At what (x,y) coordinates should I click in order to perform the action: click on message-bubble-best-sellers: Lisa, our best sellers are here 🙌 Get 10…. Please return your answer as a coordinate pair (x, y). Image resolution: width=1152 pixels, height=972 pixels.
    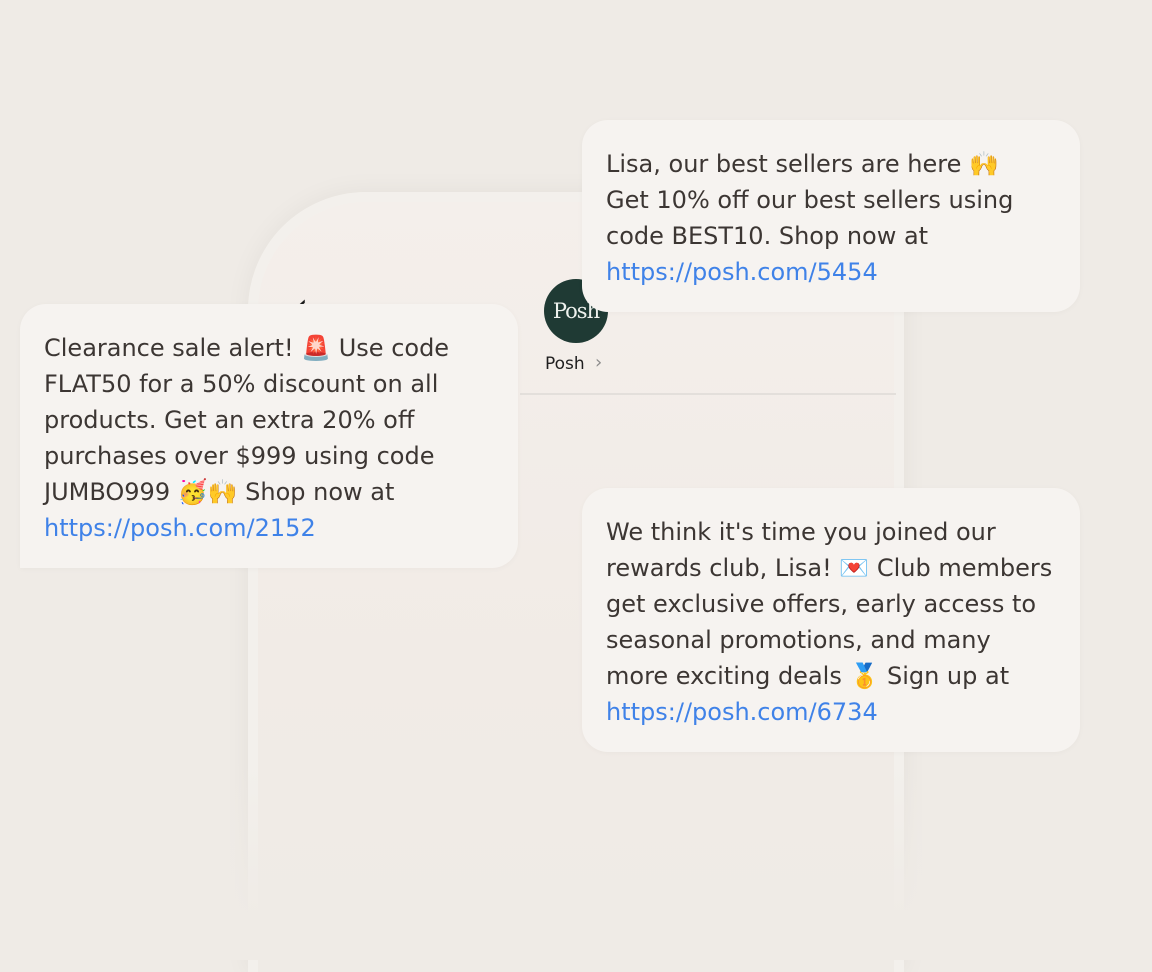
    Looking at the image, I should click on (831, 216).